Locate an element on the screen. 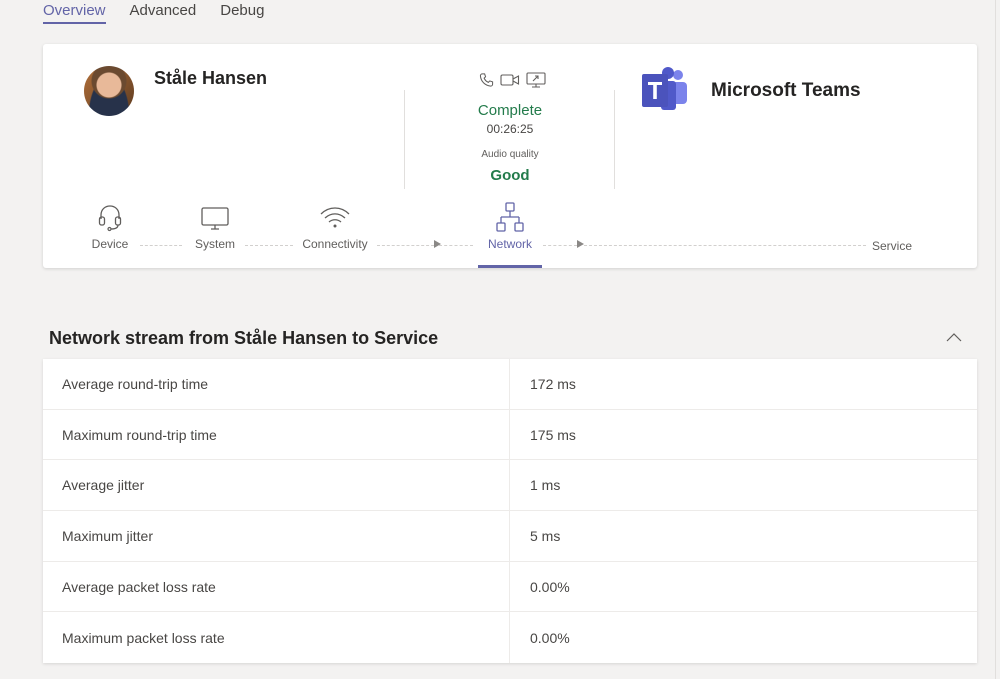 This screenshot has width=1000, height=679. stat-name: Average packet loss rate is located at coordinates (276, 586).